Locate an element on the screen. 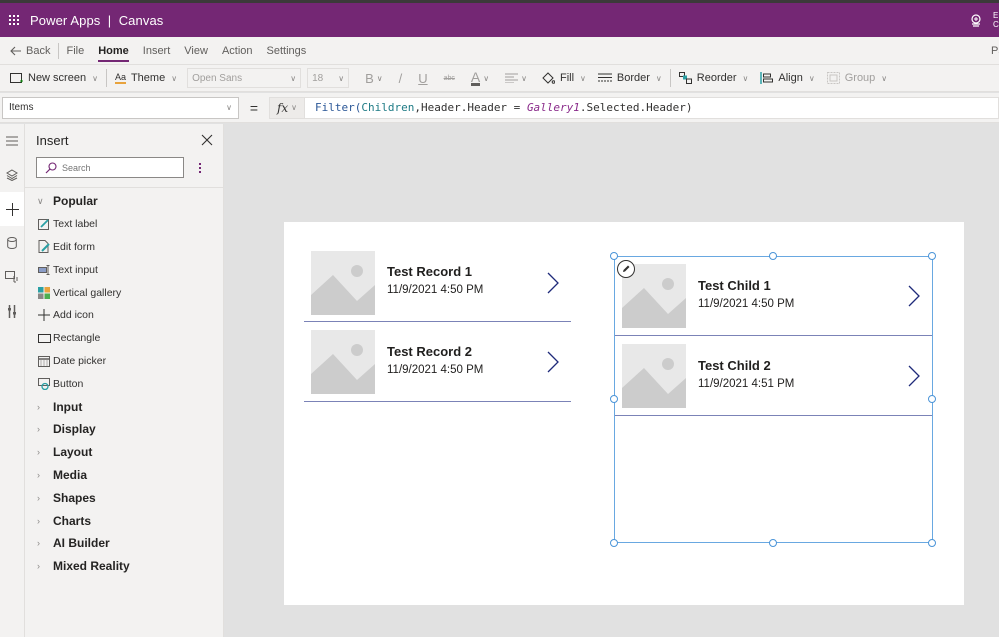  gallery1-row: Test Record 2 11/9/2021 4:50 PM is located at coordinates (437, 362).